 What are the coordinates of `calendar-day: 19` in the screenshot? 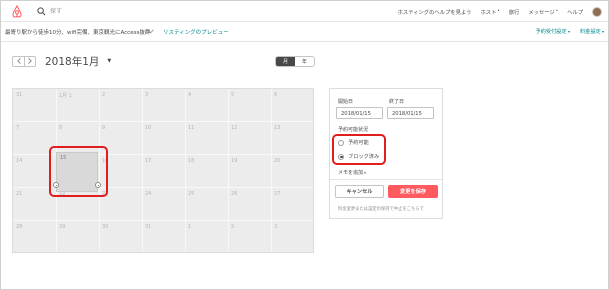 It's located at (234, 161).